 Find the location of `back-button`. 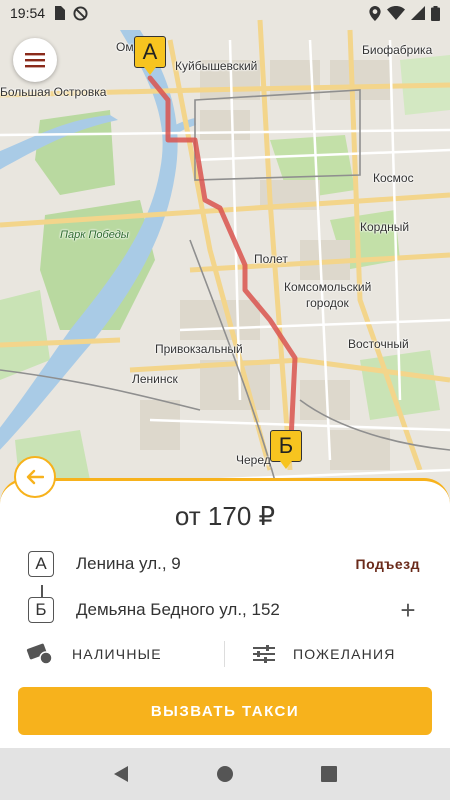

back-button is located at coordinates (35, 477).